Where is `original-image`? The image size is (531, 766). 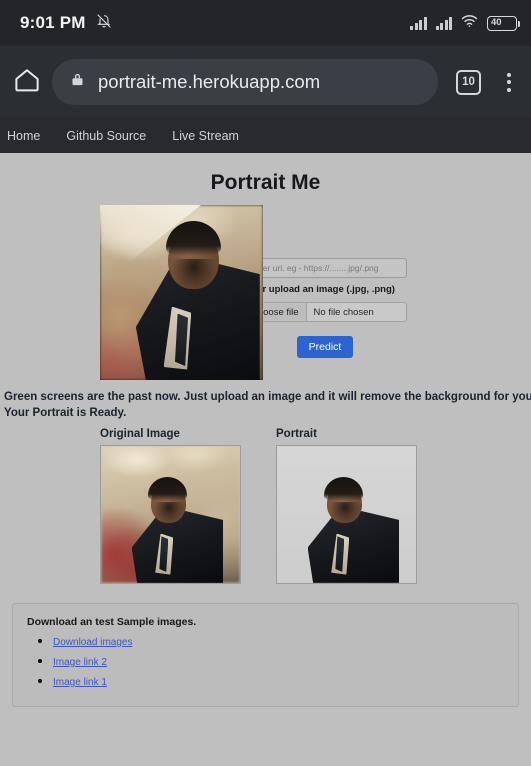 original-image is located at coordinates (170, 514).